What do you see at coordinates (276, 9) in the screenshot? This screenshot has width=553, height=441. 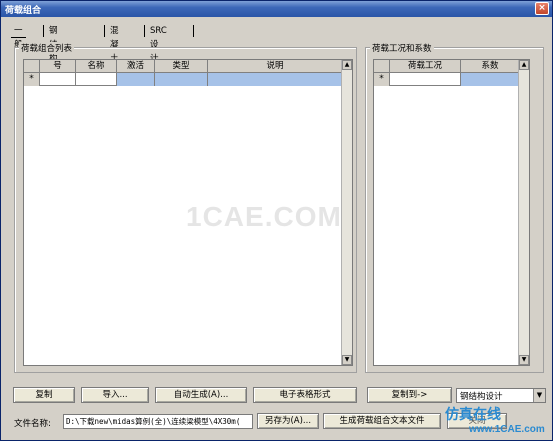 I see `title-bar: 荷载组合 ×` at bounding box center [276, 9].